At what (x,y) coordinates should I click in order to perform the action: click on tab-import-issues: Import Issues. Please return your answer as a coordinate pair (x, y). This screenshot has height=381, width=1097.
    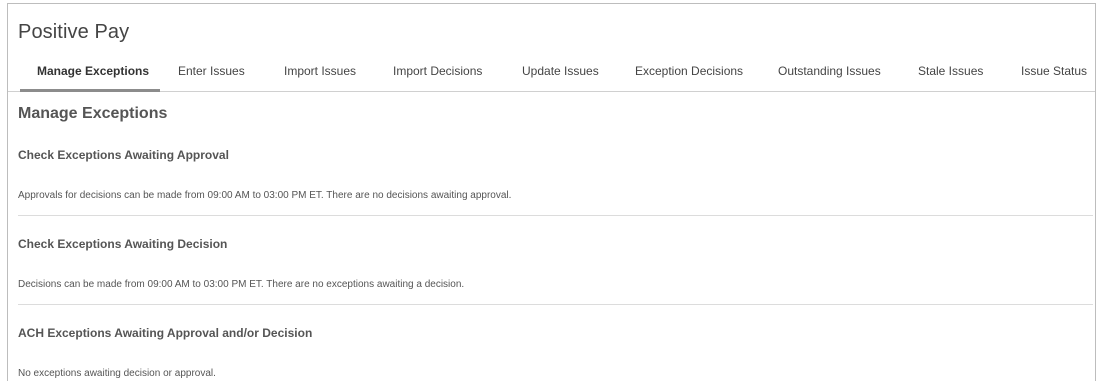
    Looking at the image, I should click on (320, 78).